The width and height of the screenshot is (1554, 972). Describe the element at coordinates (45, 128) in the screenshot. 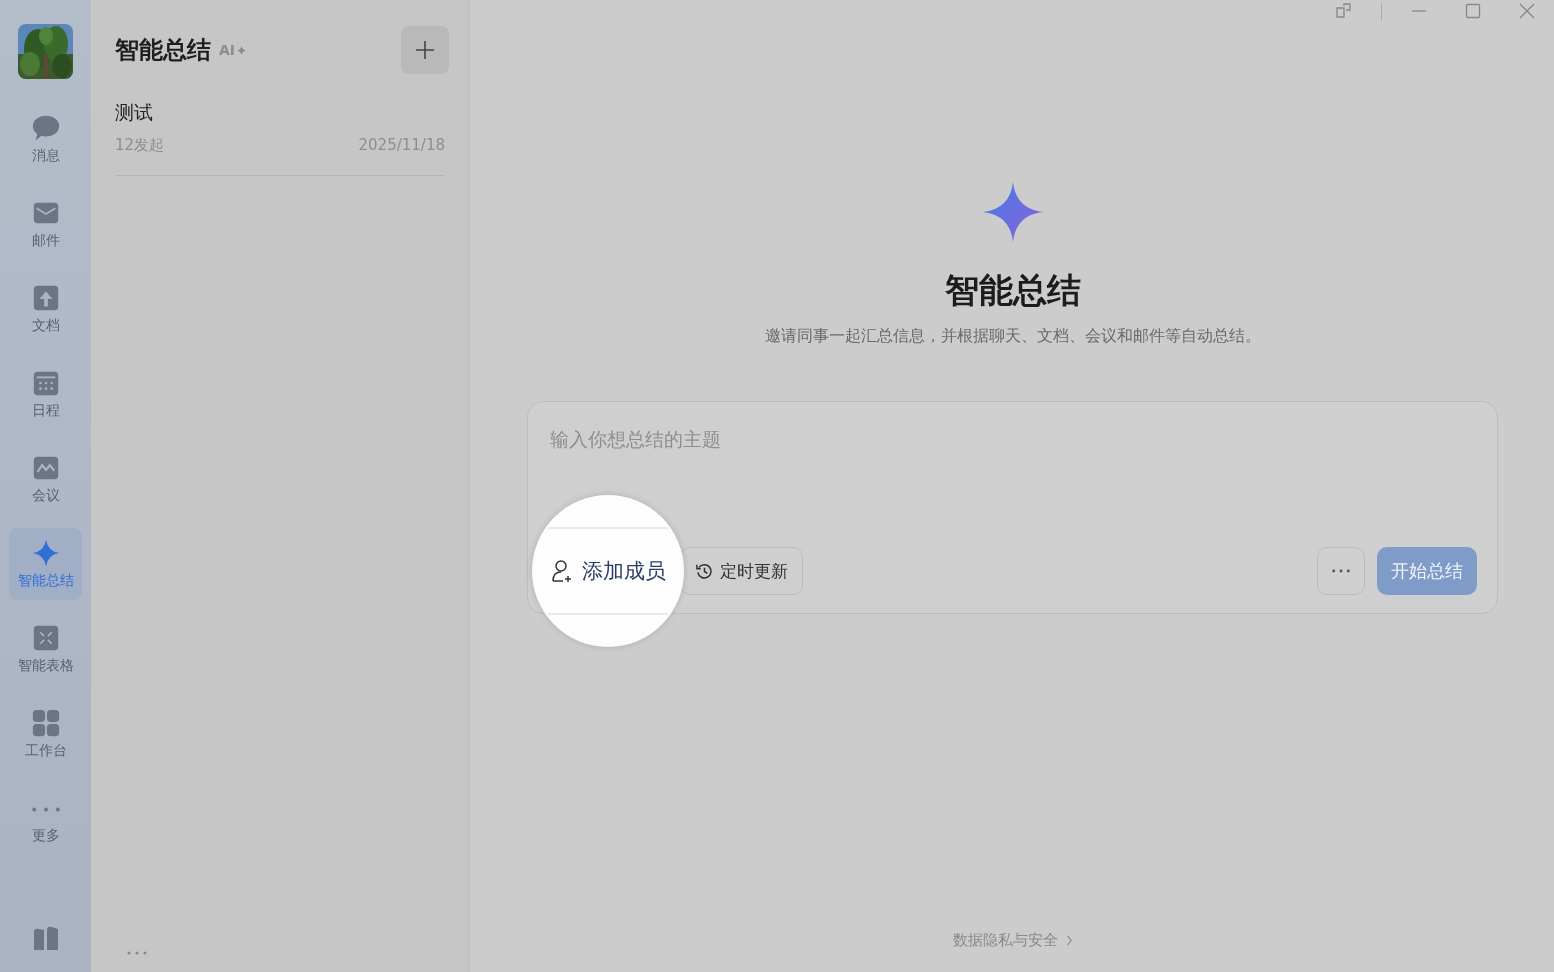

I see `chat-bubble-icon` at that location.